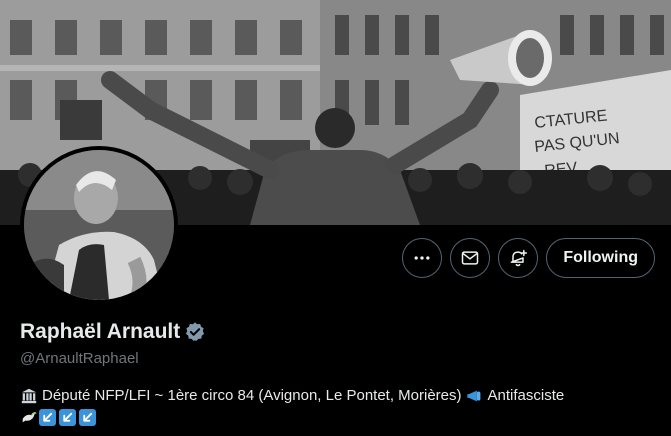  I want to click on profile-actions: Following, so click(528, 258).